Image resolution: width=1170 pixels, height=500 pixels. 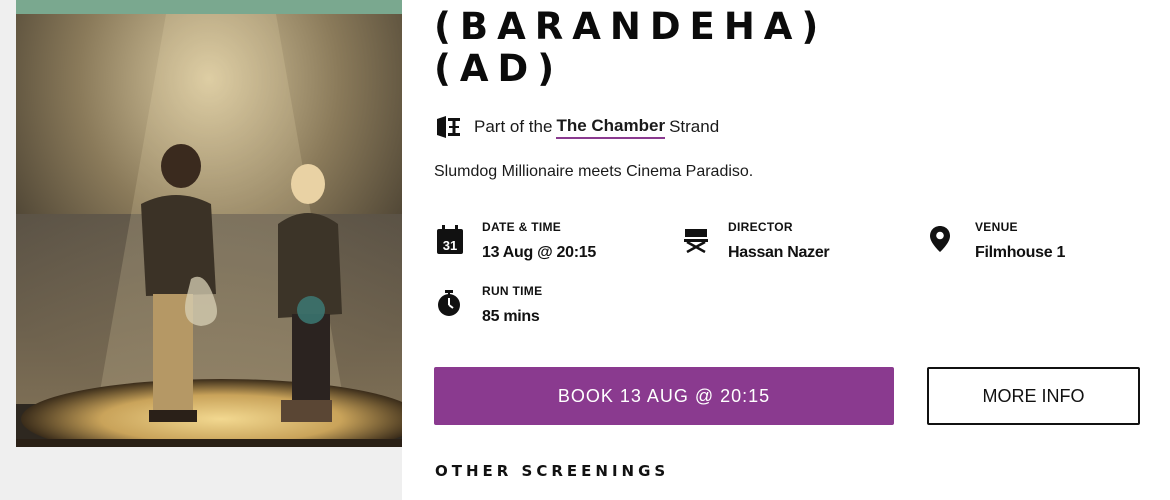 What do you see at coordinates (1020, 252) in the screenshot?
I see `venue-value: Filmhouse 1` at bounding box center [1020, 252].